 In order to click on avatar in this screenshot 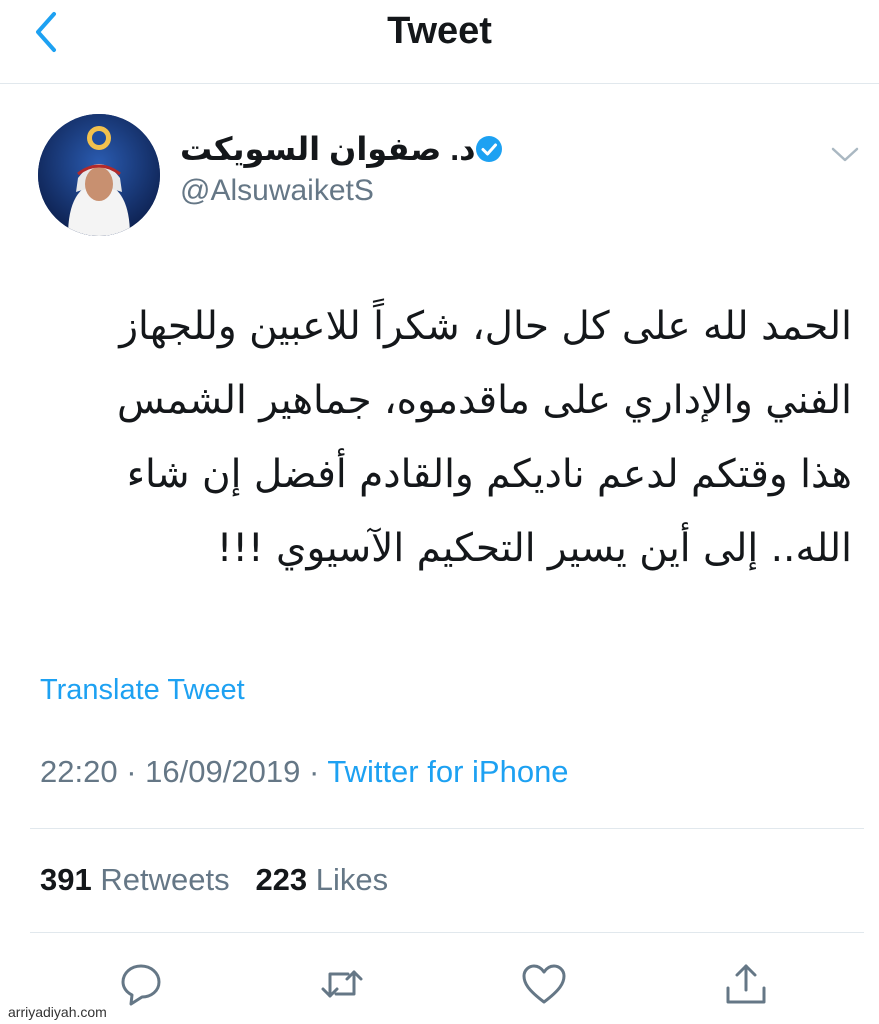, I will do `click(99, 175)`.